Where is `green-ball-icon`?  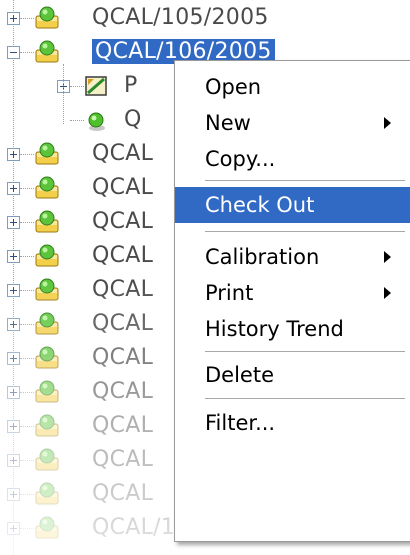
green-ball-icon is located at coordinates (96, 120).